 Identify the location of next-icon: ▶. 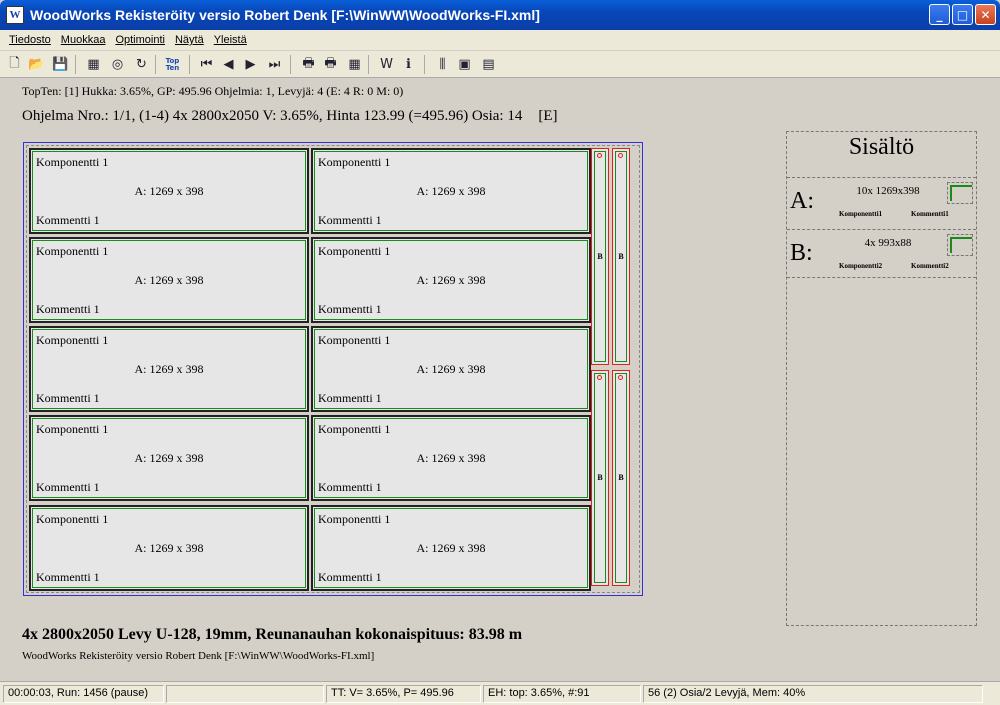
(250, 64).